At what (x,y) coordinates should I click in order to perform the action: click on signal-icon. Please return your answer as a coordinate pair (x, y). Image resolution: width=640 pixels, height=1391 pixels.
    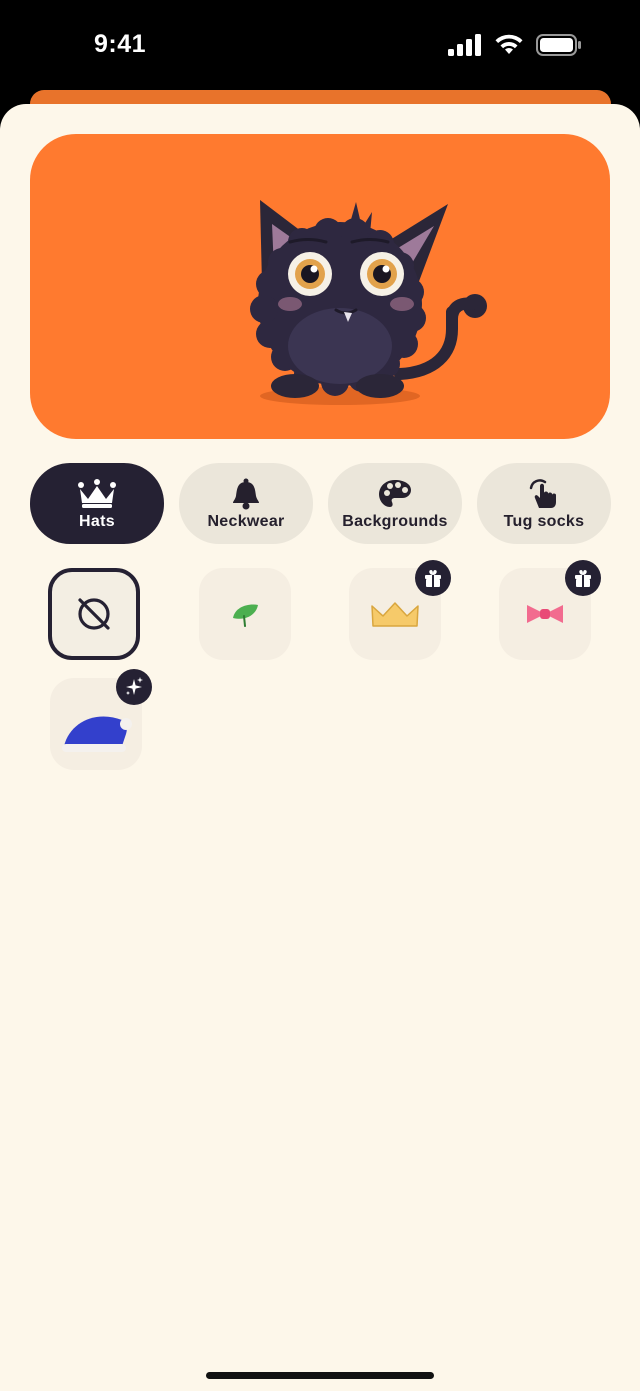
    Looking at the image, I should click on (464, 45).